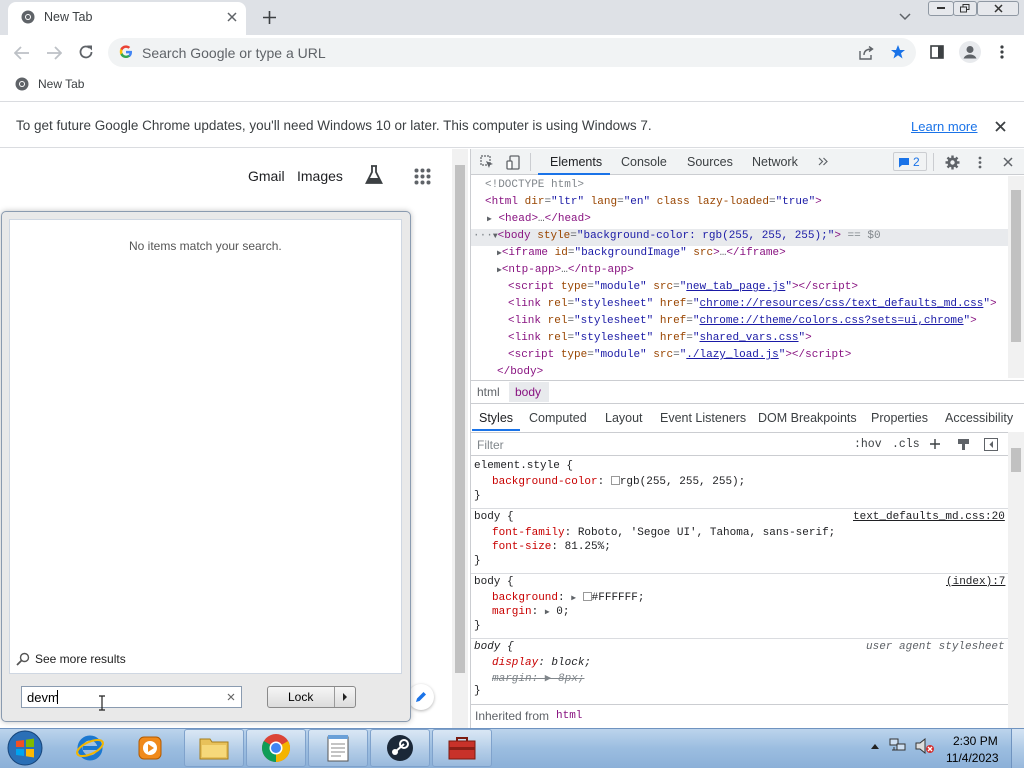 Image resolution: width=1024 pixels, height=768 pixels. What do you see at coordinates (1017, 748) in the screenshot?
I see `show-desktop-button` at bounding box center [1017, 748].